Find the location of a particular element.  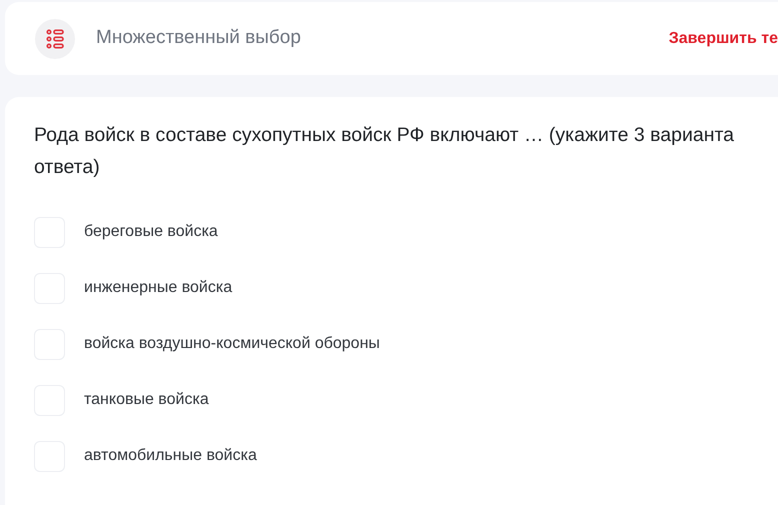

finish-test-button: Завершить те is located at coordinates (723, 38).